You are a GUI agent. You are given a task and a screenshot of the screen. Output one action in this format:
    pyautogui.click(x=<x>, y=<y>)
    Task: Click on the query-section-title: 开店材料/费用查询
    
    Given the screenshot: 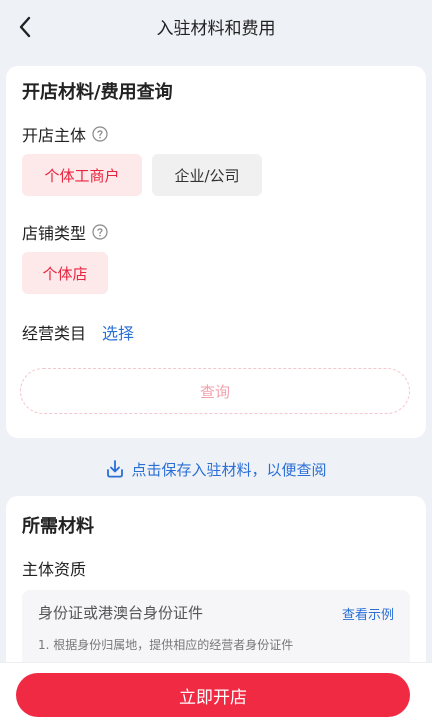 What is the action you would take?
    pyautogui.click(x=97, y=92)
    